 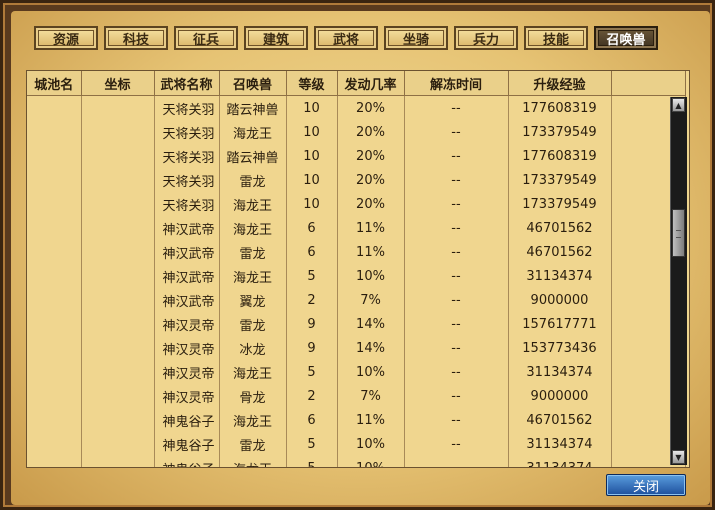 I want to click on exp-cell: 9000000, so click(x=560, y=396).